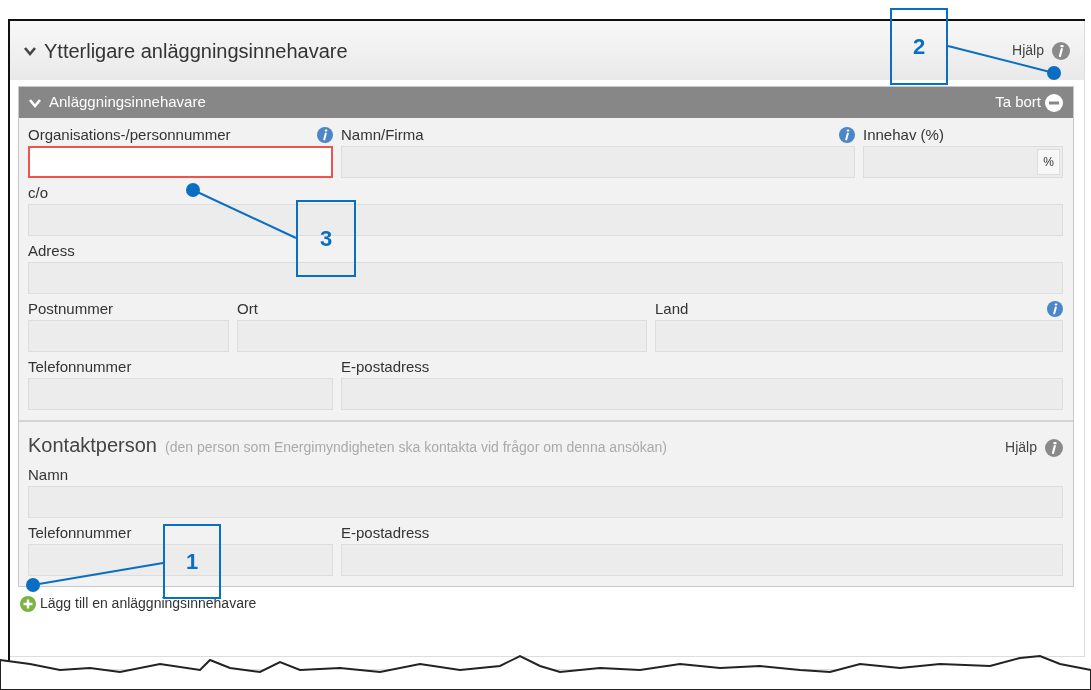  I want to click on callout-number: 3, so click(326, 238).